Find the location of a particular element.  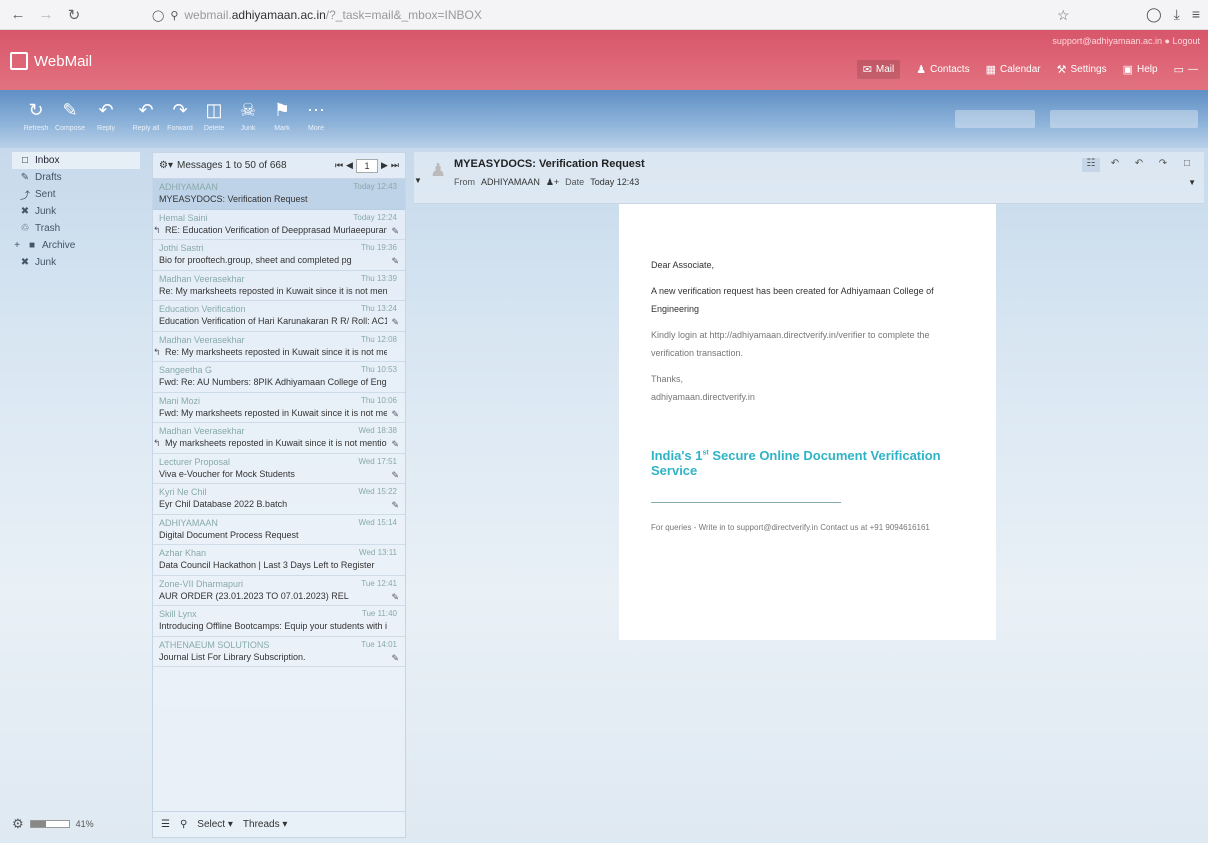

folder-inbox: □ Inbox is located at coordinates (76, 160).